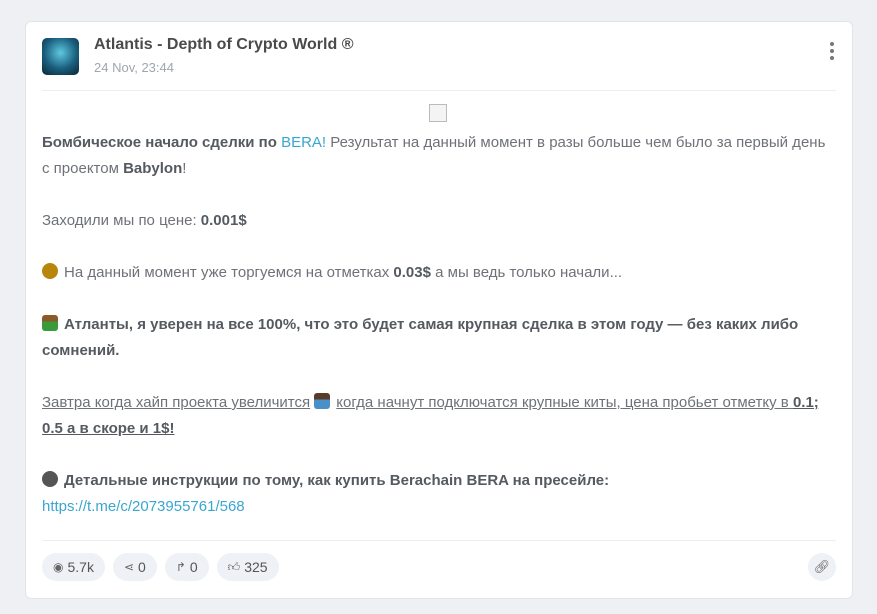 The image size is (877, 614). Describe the element at coordinates (160, 567) in the screenshot. I see `post-stats: ◉ 5.7k ⋖ 0 ↱ 0 👍︎ 325` at that location.